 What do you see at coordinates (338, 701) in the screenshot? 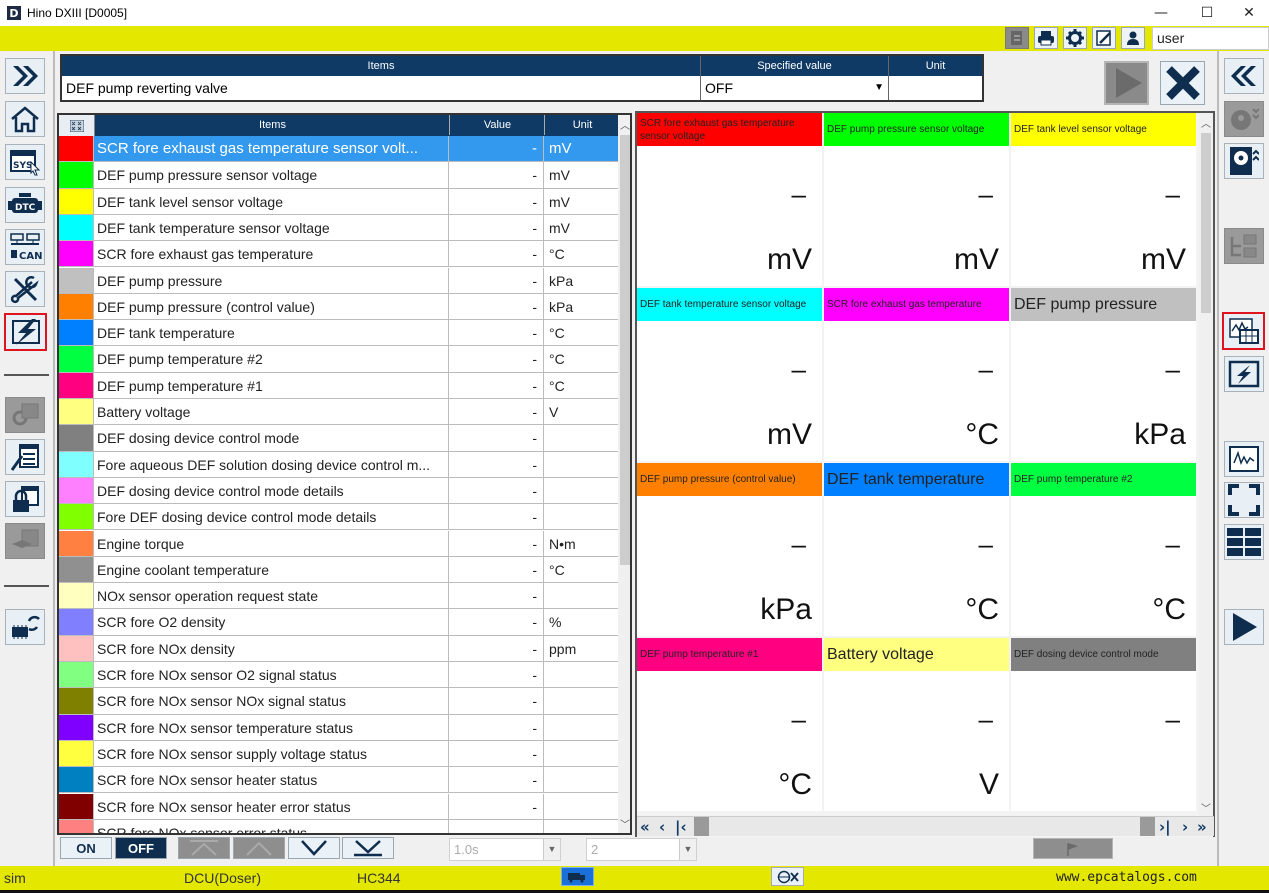
I see `table-row: SCR fore NOx sensor NOx signal status -` at bounding box center [338, 701].